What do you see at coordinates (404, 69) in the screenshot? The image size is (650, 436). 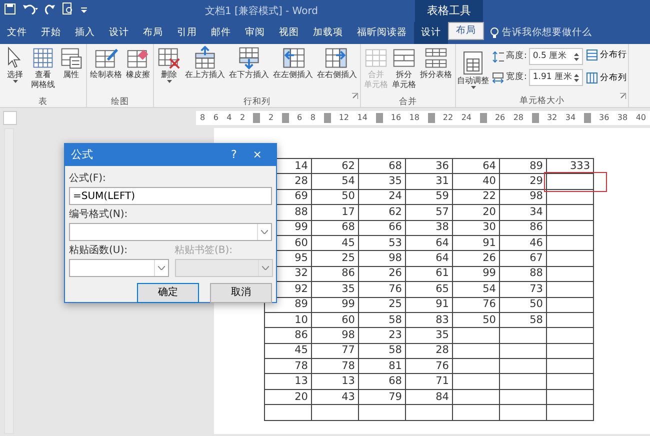 I see `ribbon-button: 拆分 单元格` at bounding box center [404, 69].